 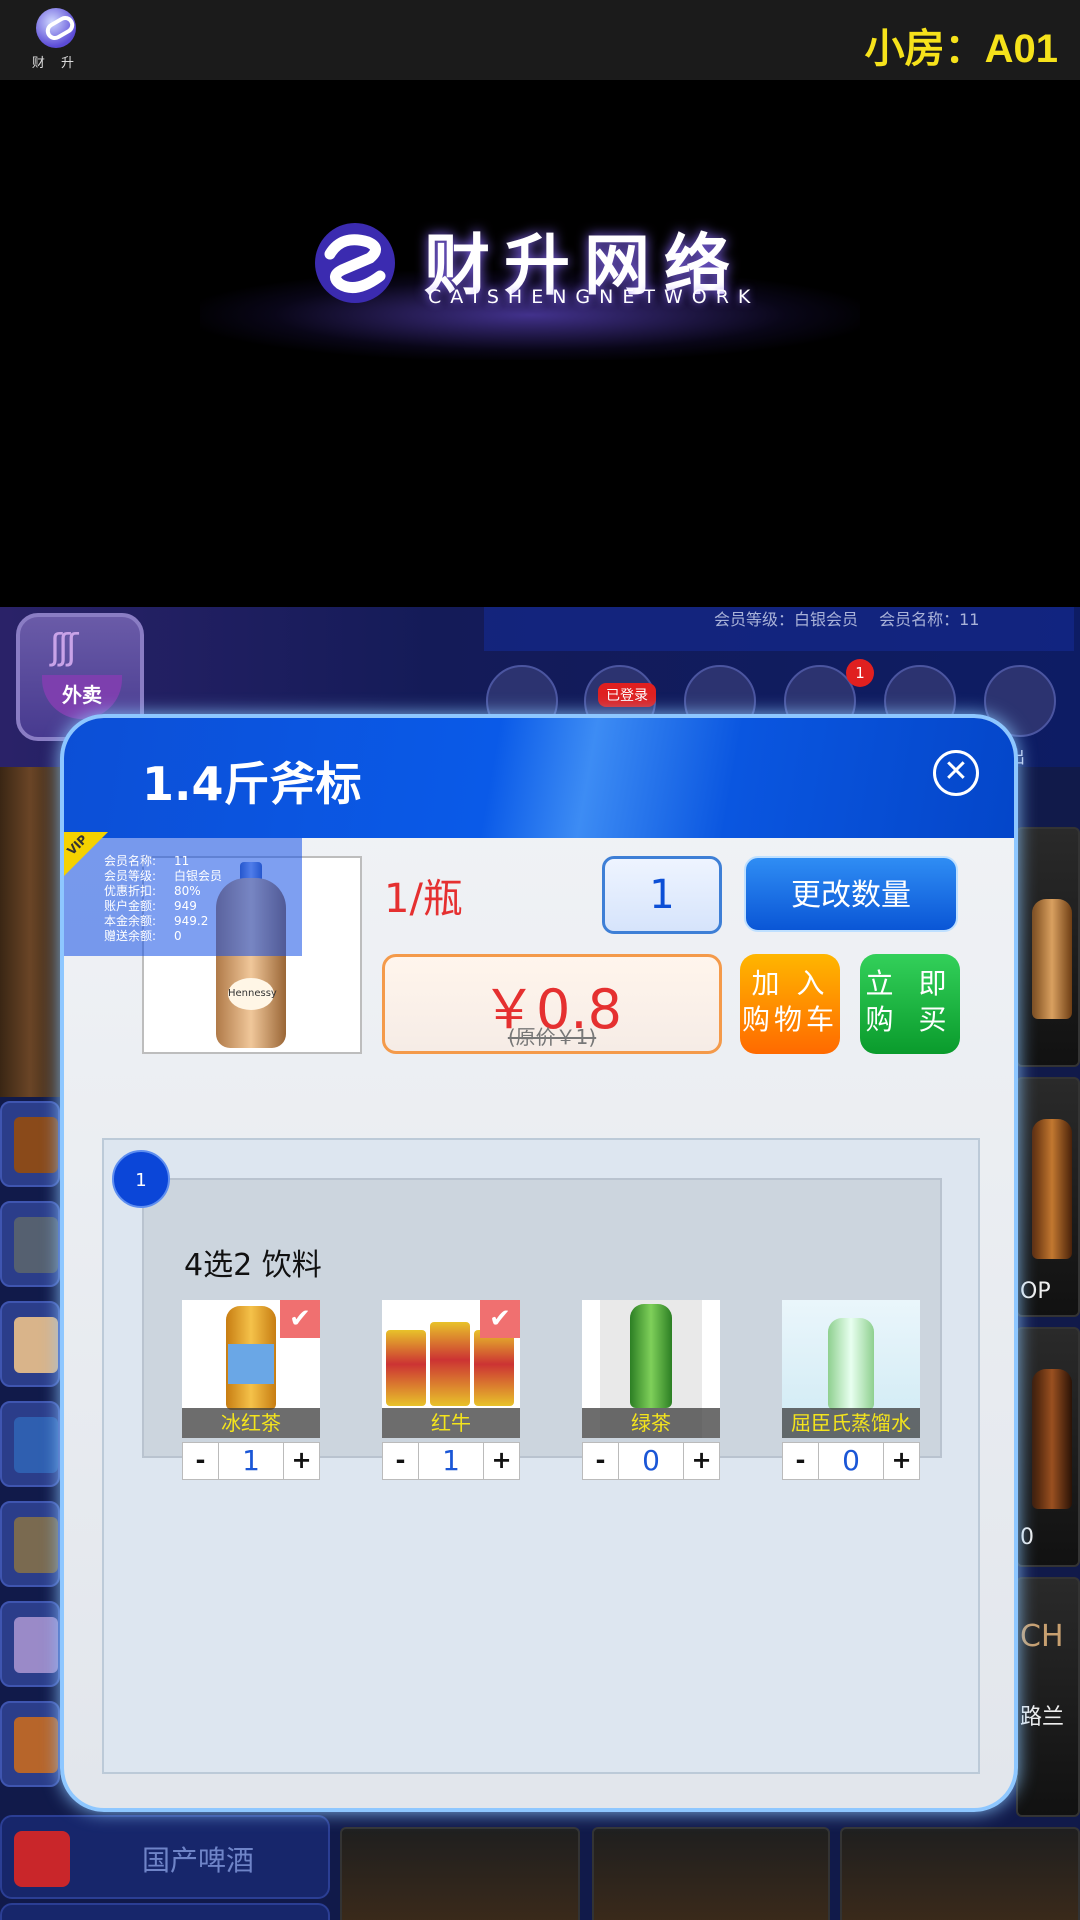 I want to click on modal-header: 1.4斤斧标 ✕, so click(x=539, y=778).